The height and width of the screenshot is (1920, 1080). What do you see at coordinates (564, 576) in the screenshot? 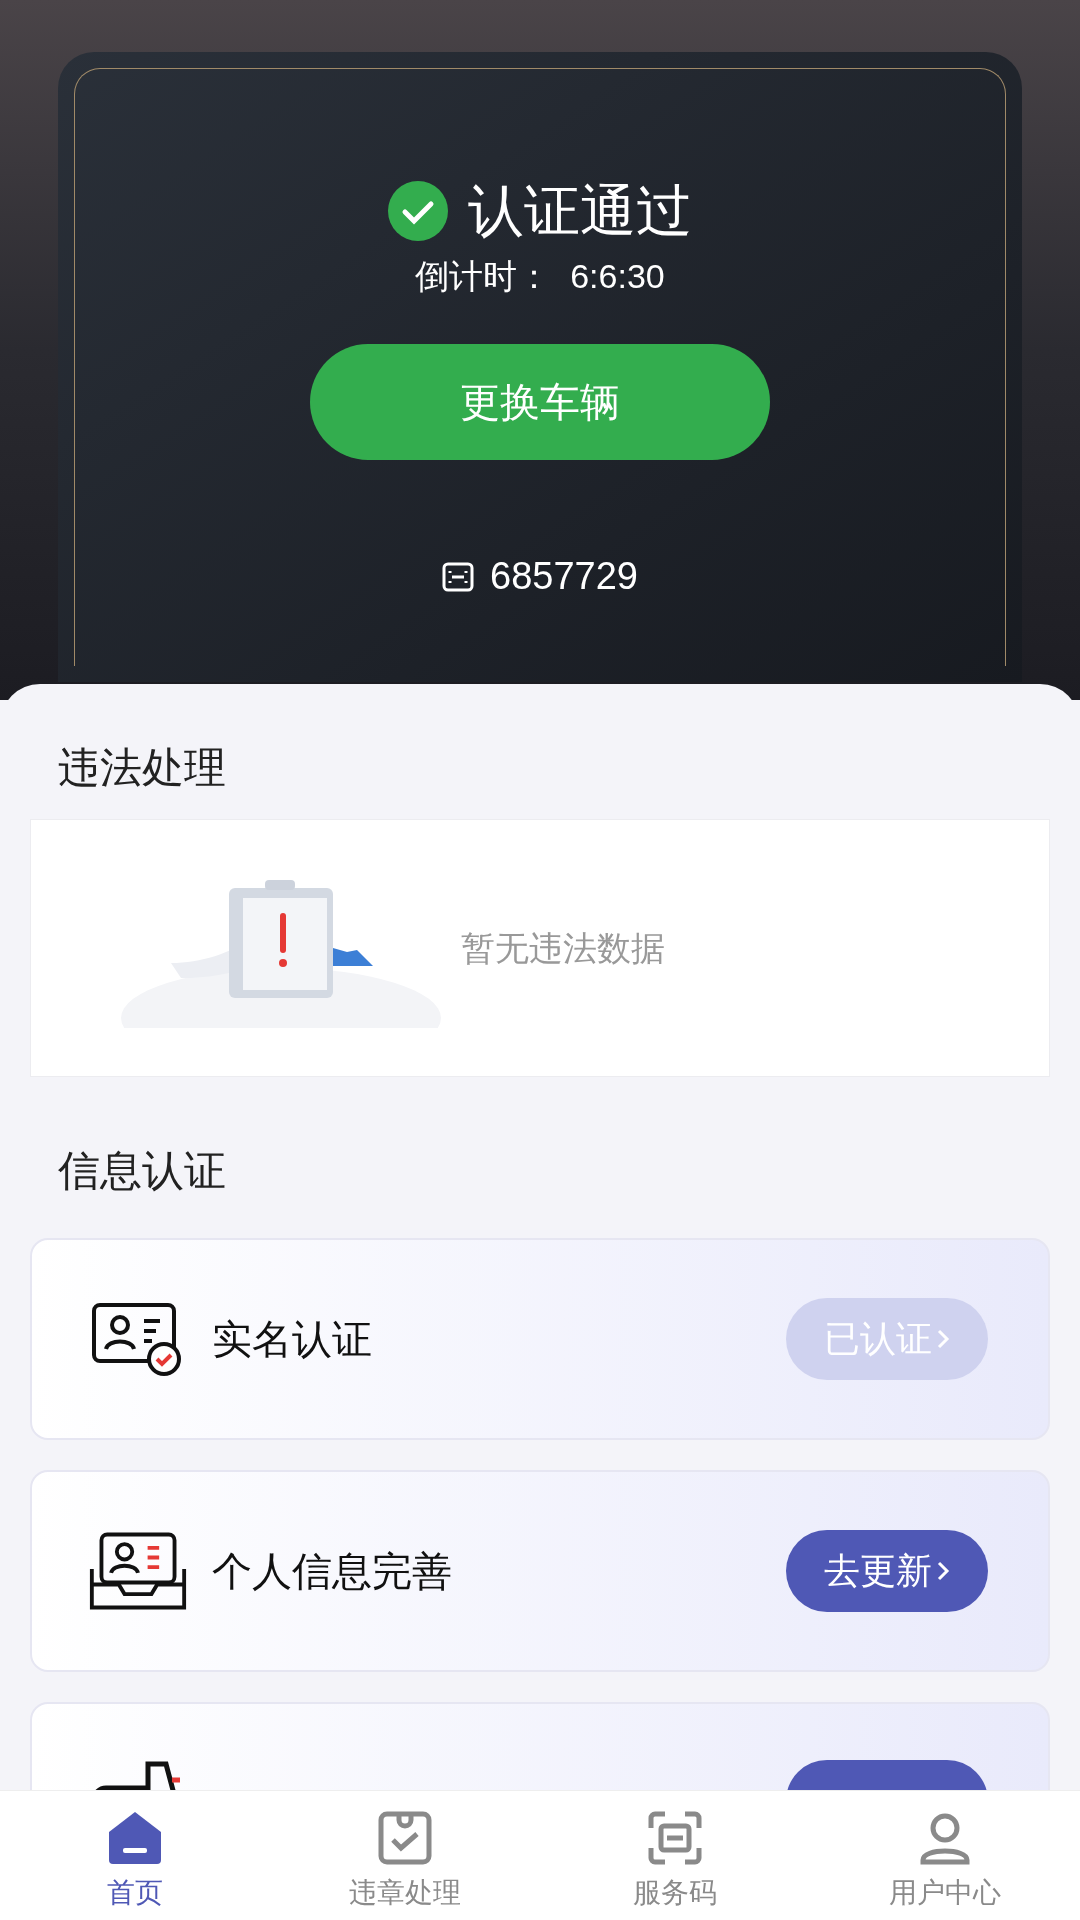
I see `plate-number: 6857729` at bounding box center [564, 576].